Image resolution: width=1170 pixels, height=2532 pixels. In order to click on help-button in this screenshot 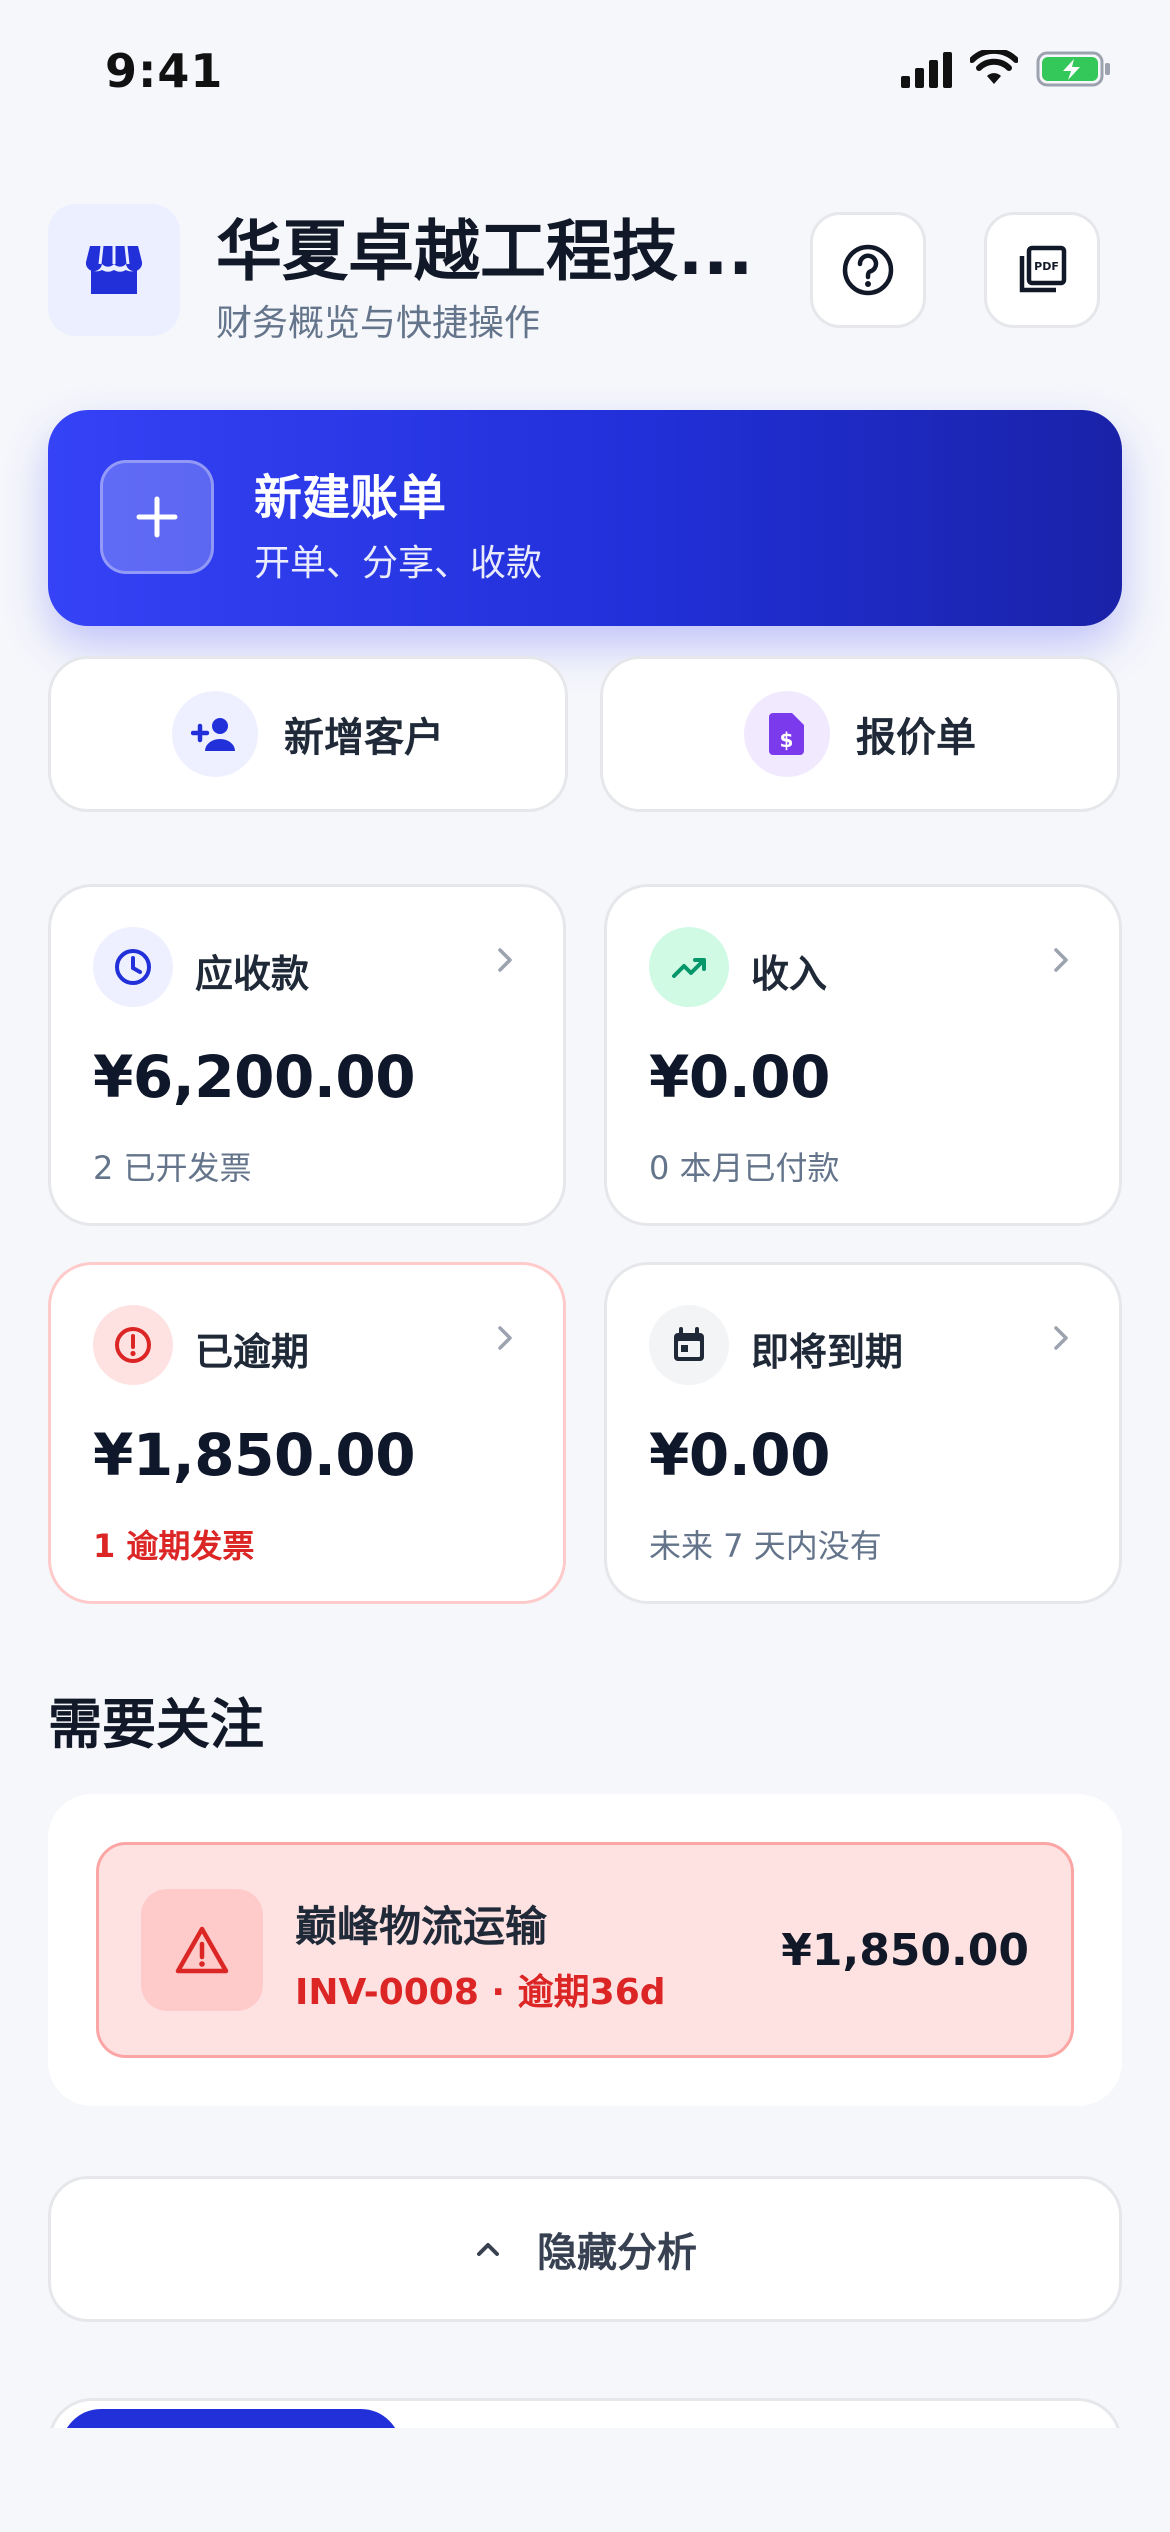, I will do `click(868, 270)`.